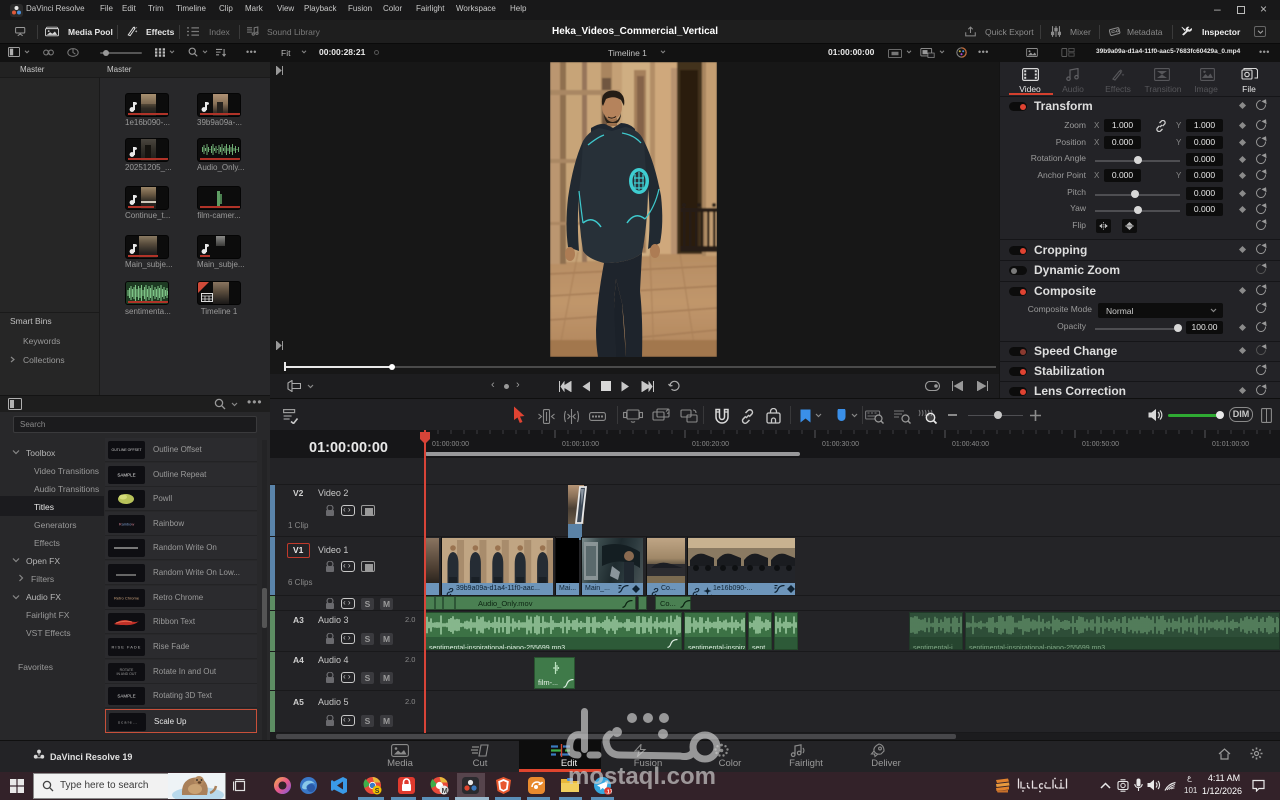 The width and height of the screenshot is (1280, 800). Describe the element at coordinates (445, 790) in the screenshot. I see `svg-text: M` at that location.